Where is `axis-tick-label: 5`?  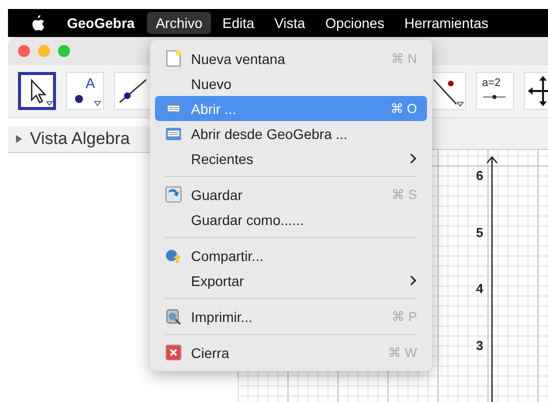 axis-tick-label: 5 is located at coordinates (480, 232).